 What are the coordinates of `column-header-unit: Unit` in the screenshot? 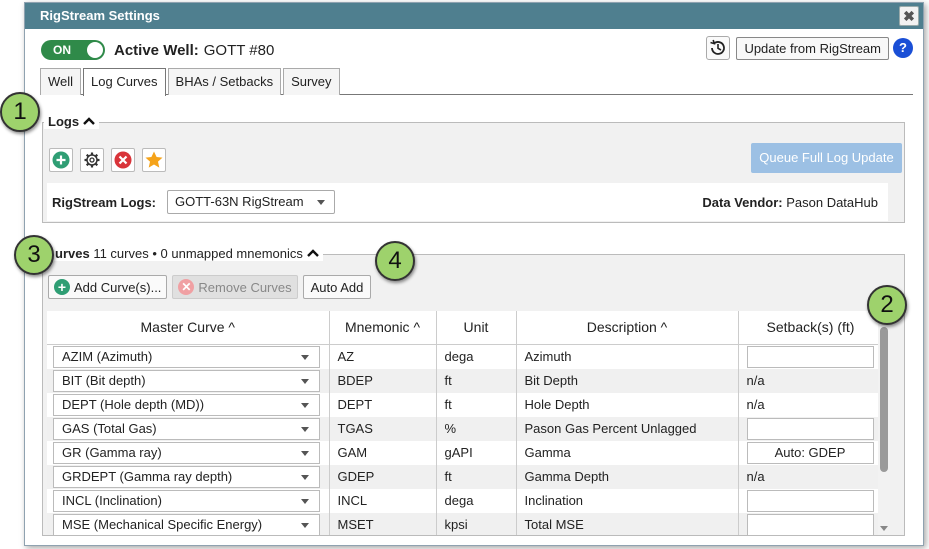 It's located at (476, 328).